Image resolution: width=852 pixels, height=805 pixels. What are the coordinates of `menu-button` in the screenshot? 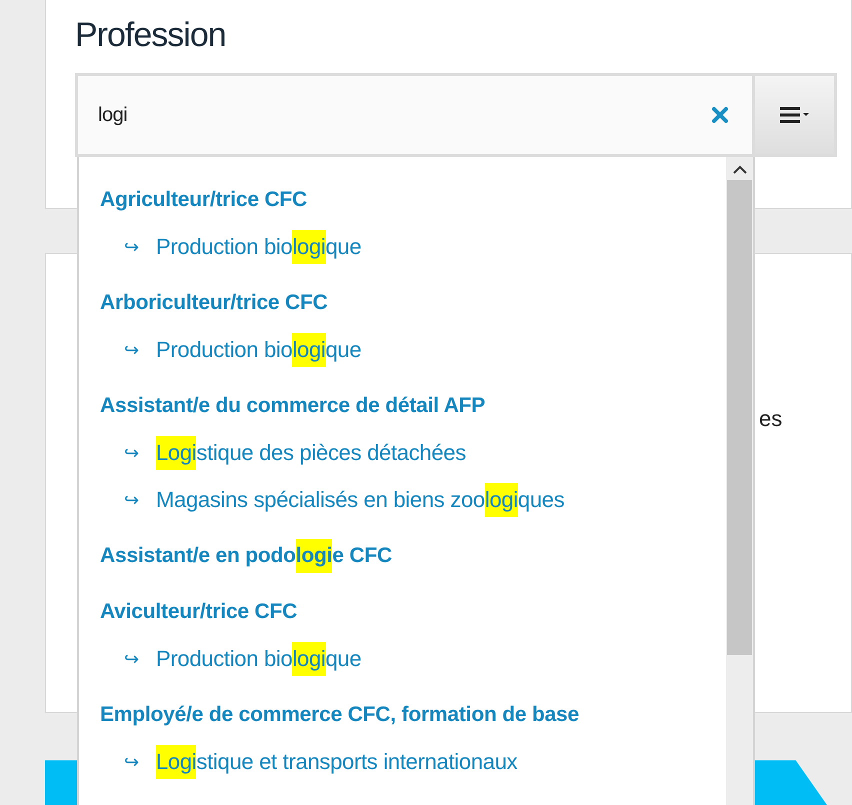 It's located at (796, 115).